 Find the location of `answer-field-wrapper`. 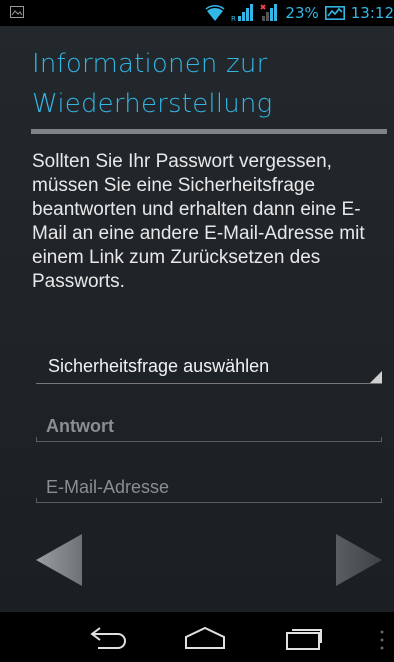

answer-field-wrapper is located at coordinates (209, 427).